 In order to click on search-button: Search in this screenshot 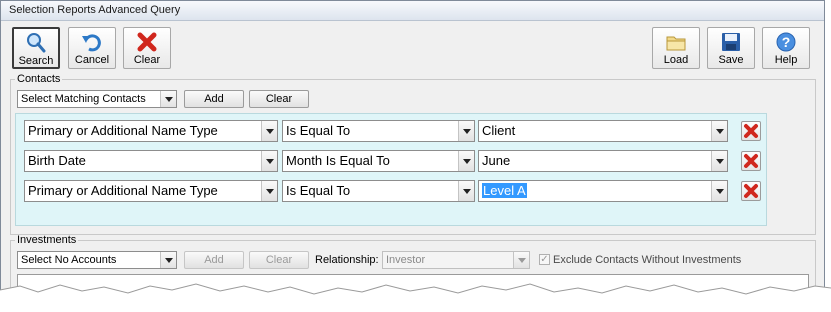, I will do `click(36, 48)`.